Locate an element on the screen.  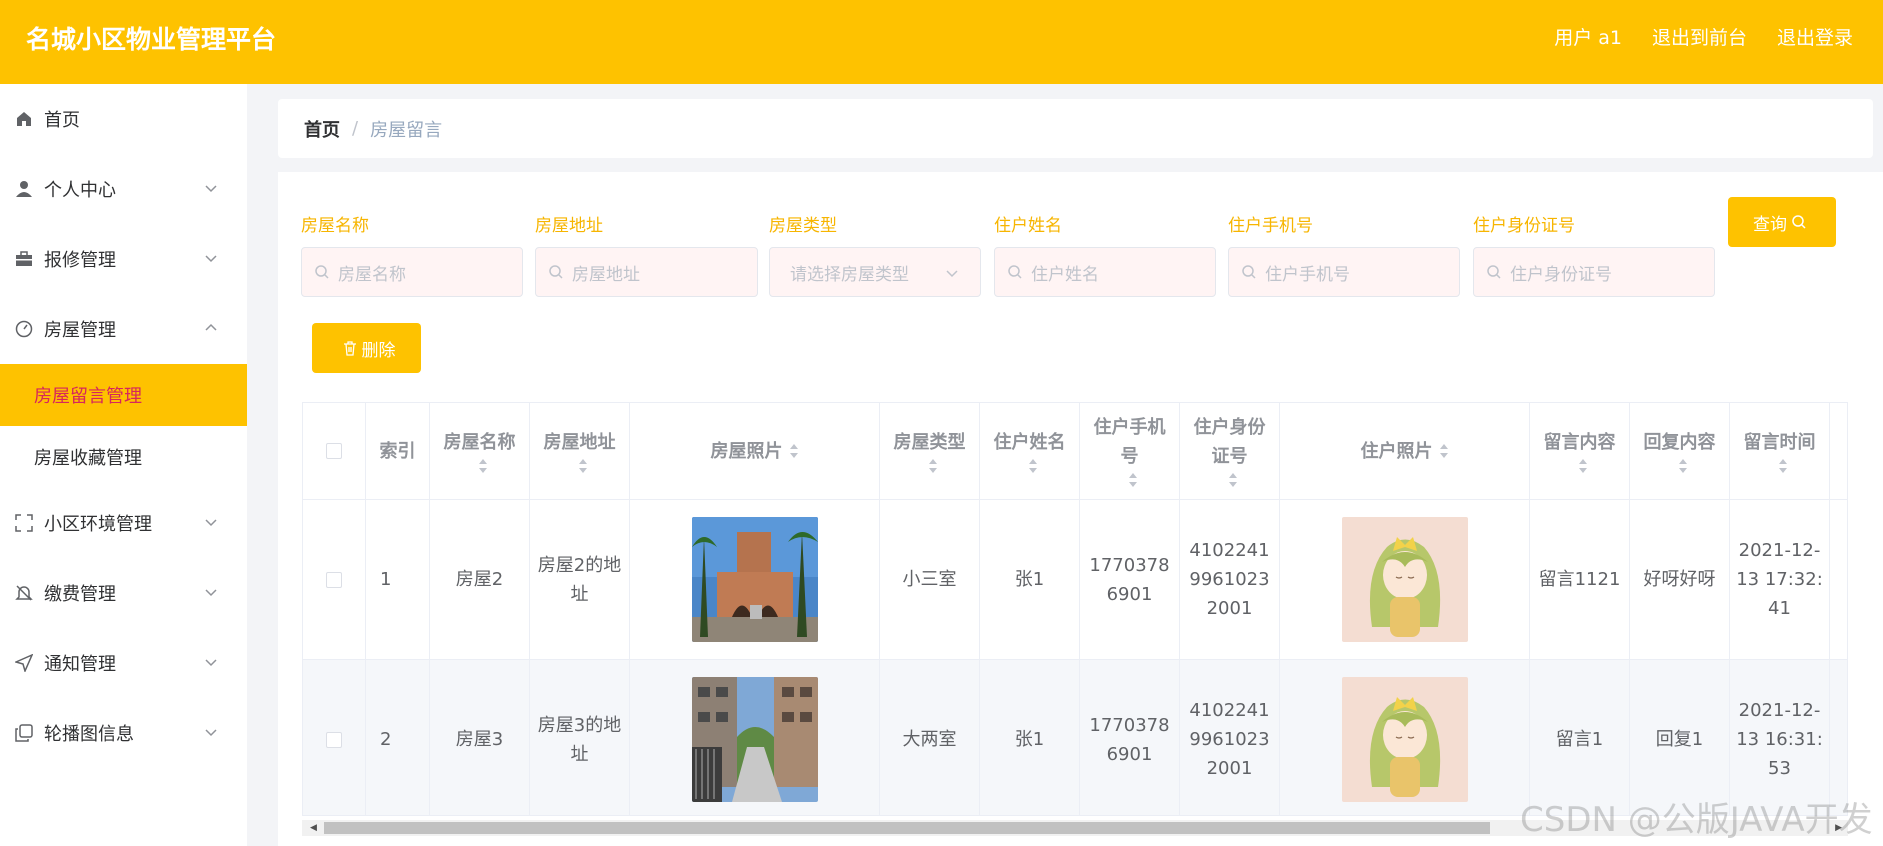
resident-phone-label: 住户手机号 is located at coordinates (1270, 226).